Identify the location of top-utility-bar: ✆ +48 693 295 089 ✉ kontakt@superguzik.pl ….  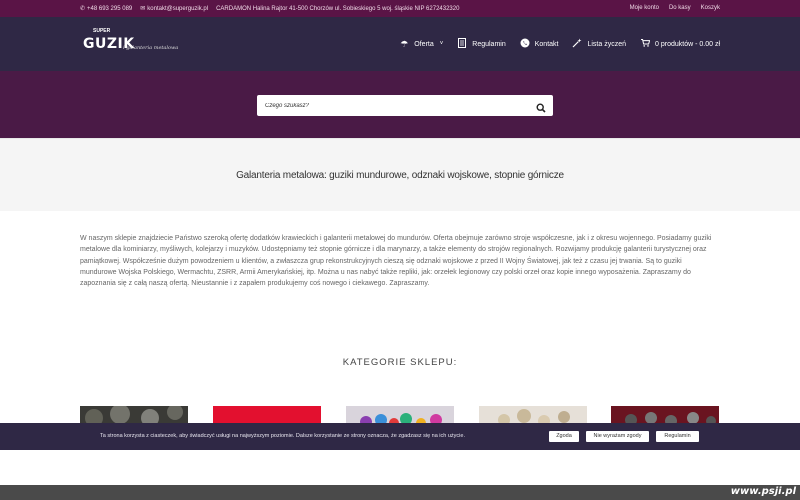
(400, 8).